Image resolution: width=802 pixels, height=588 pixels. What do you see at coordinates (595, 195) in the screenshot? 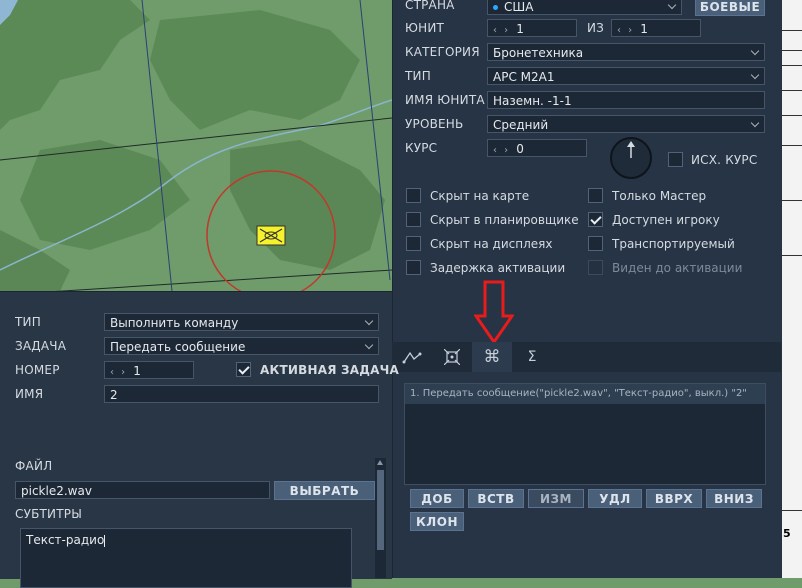
I see `game-master-only-checkbox` at bounding box center [595, 195].